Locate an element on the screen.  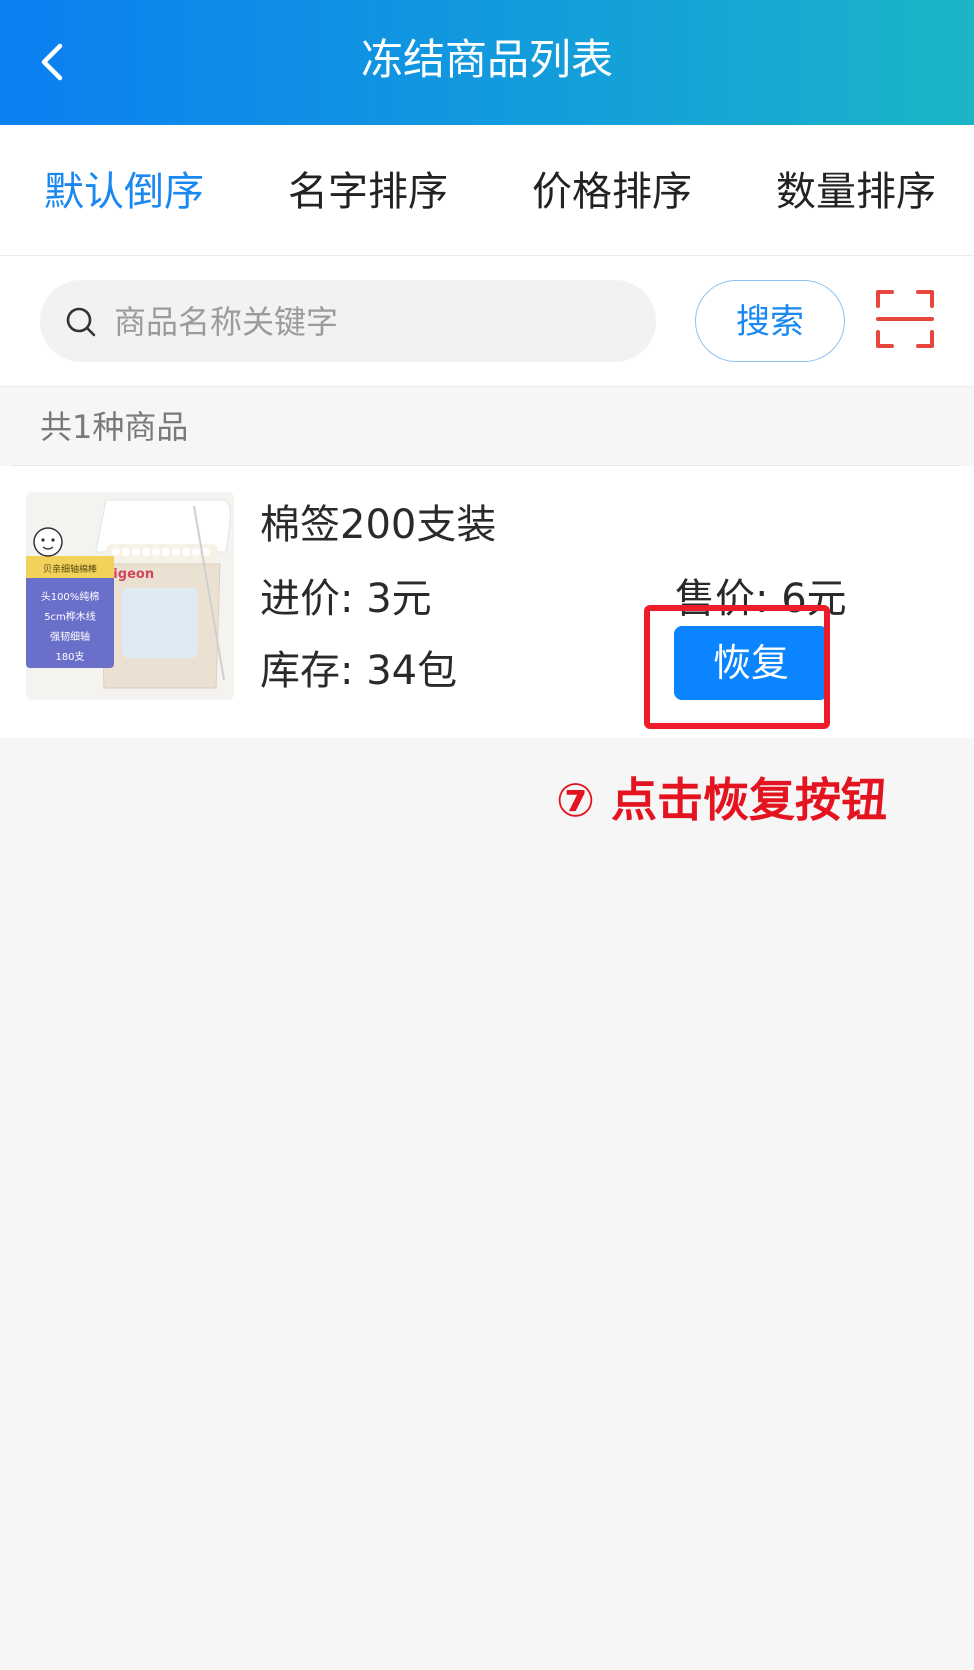
app-header: 冻结商品列表 is located at coordinates (487, 62).